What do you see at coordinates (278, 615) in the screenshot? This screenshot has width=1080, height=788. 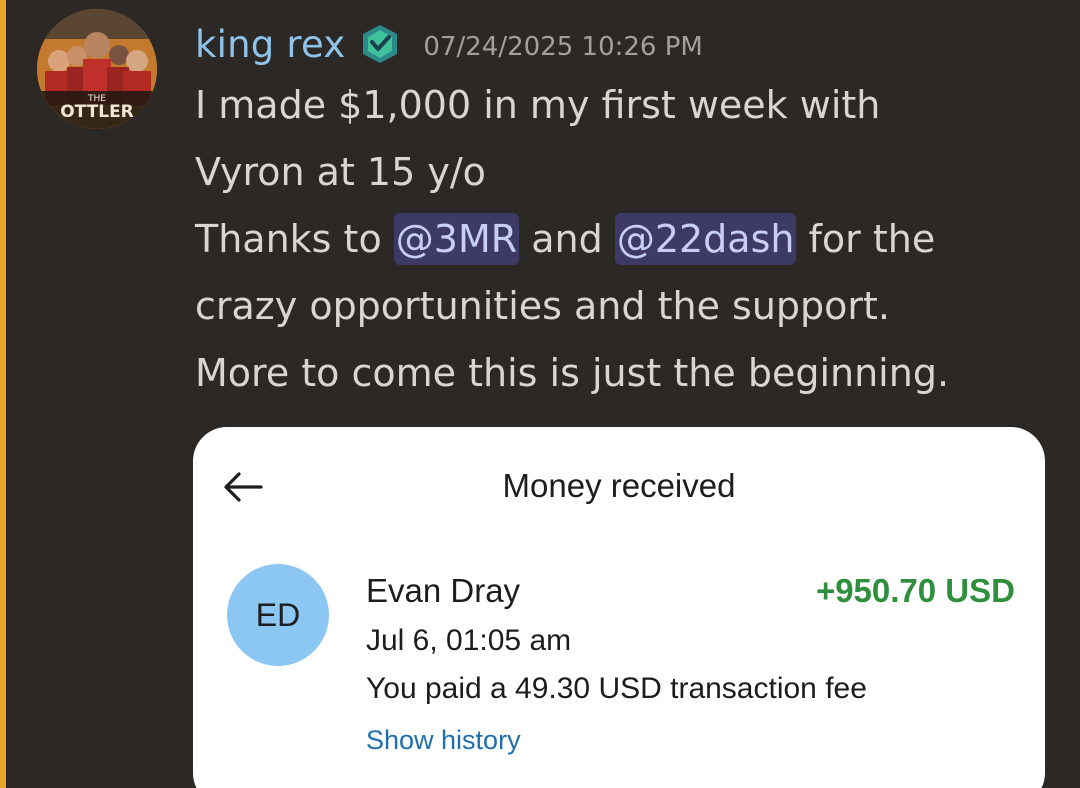 I see `sender-initials-avatar: ED` at bounding box center [278, 615].